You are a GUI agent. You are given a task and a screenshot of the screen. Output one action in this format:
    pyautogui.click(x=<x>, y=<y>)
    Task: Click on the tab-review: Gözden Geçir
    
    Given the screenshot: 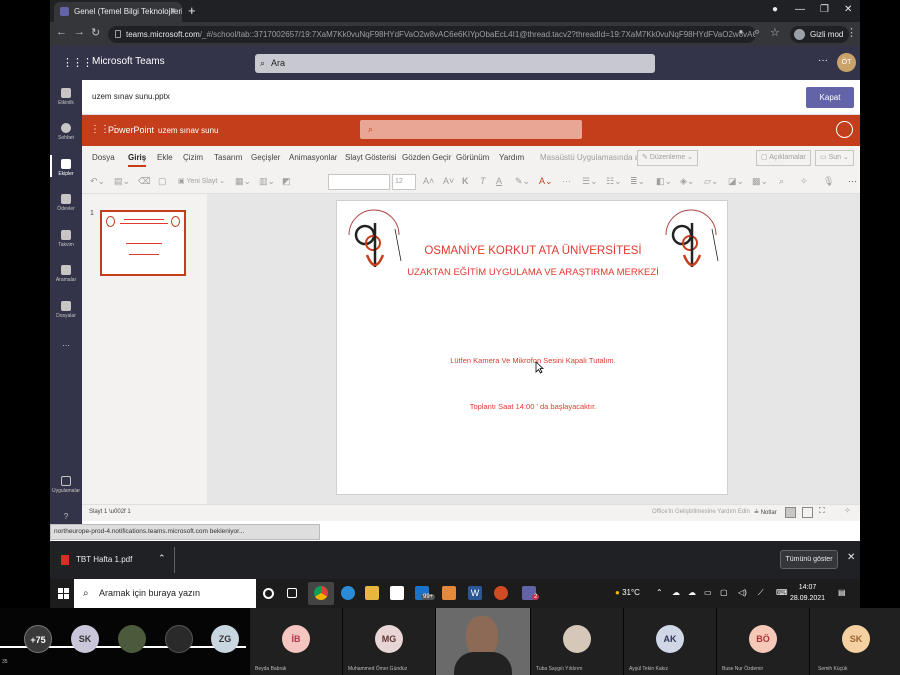 What is the action you would take?
    pyautogui.click(x=426, y=157)
    